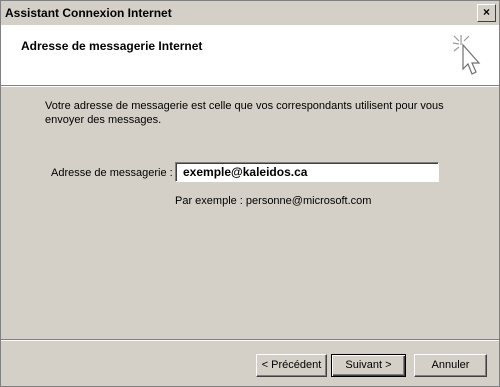 This screenshot has height=387, width=500. Describe the element at coordinates (112, 46) in the screenshot. I see `page-title: Adresse de messagerie Internet` at that location.